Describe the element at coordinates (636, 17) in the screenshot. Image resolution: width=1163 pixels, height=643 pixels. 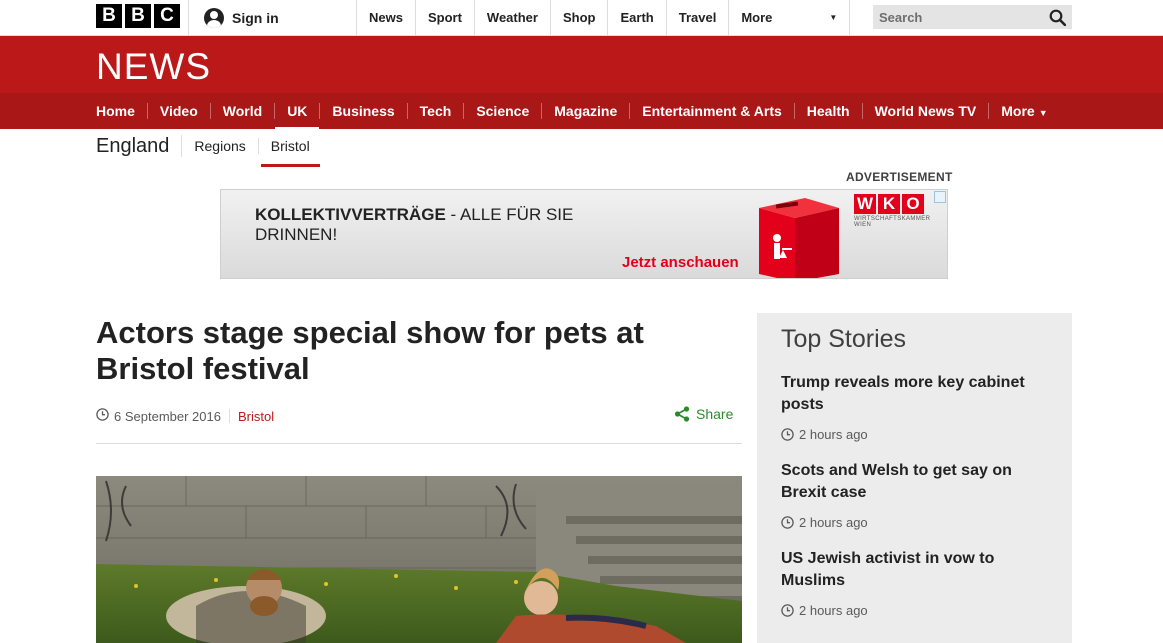
I see `global-nav-earth: Earth` at that location.